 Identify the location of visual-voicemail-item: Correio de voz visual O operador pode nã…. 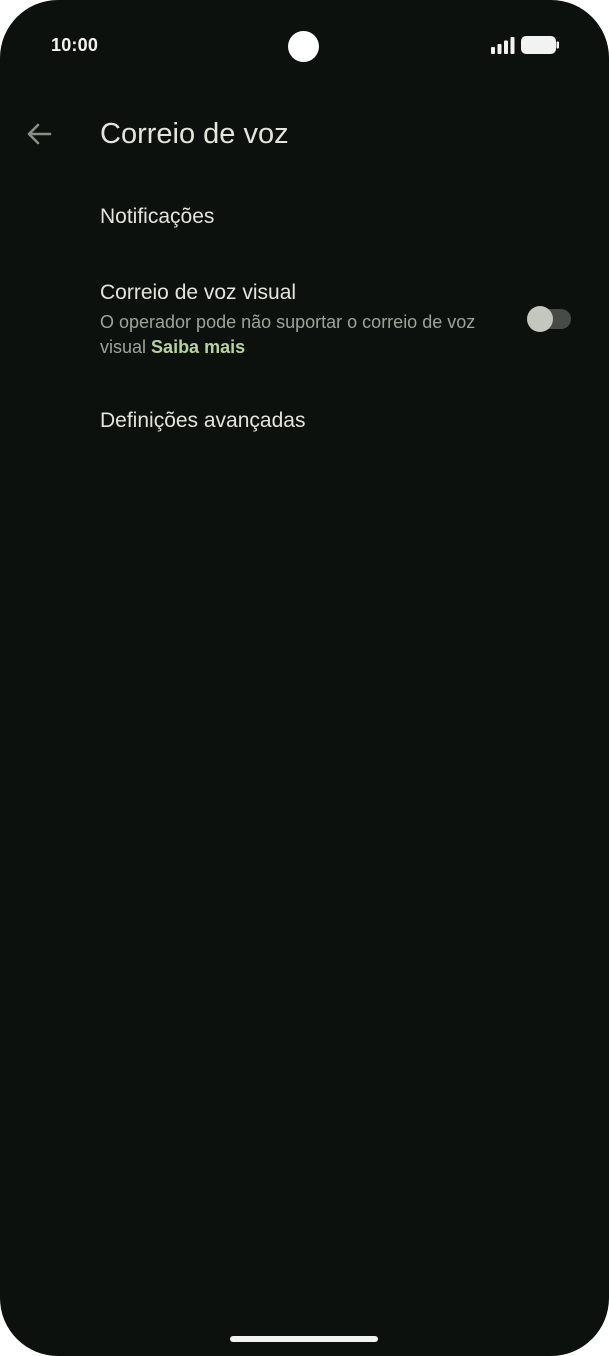
(304, 320).